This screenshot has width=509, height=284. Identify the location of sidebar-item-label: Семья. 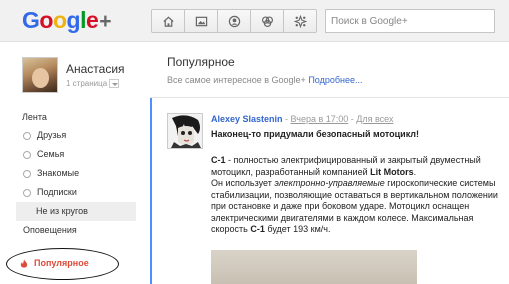
(51, 154).